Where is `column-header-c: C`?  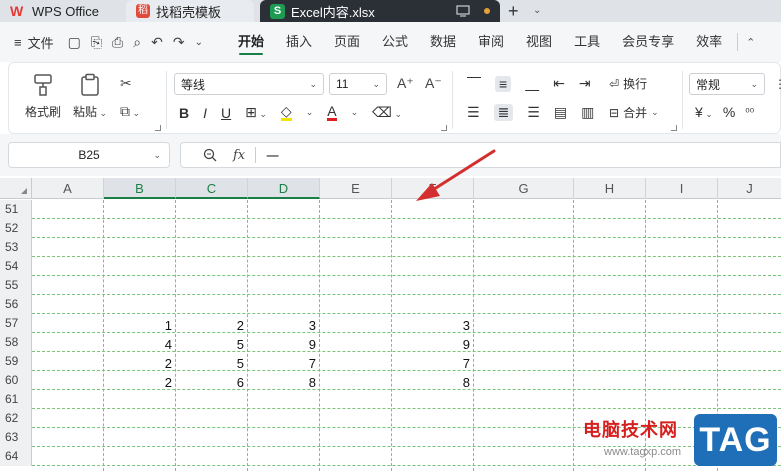 column-header-c: C is located at coordinates (212, 188).